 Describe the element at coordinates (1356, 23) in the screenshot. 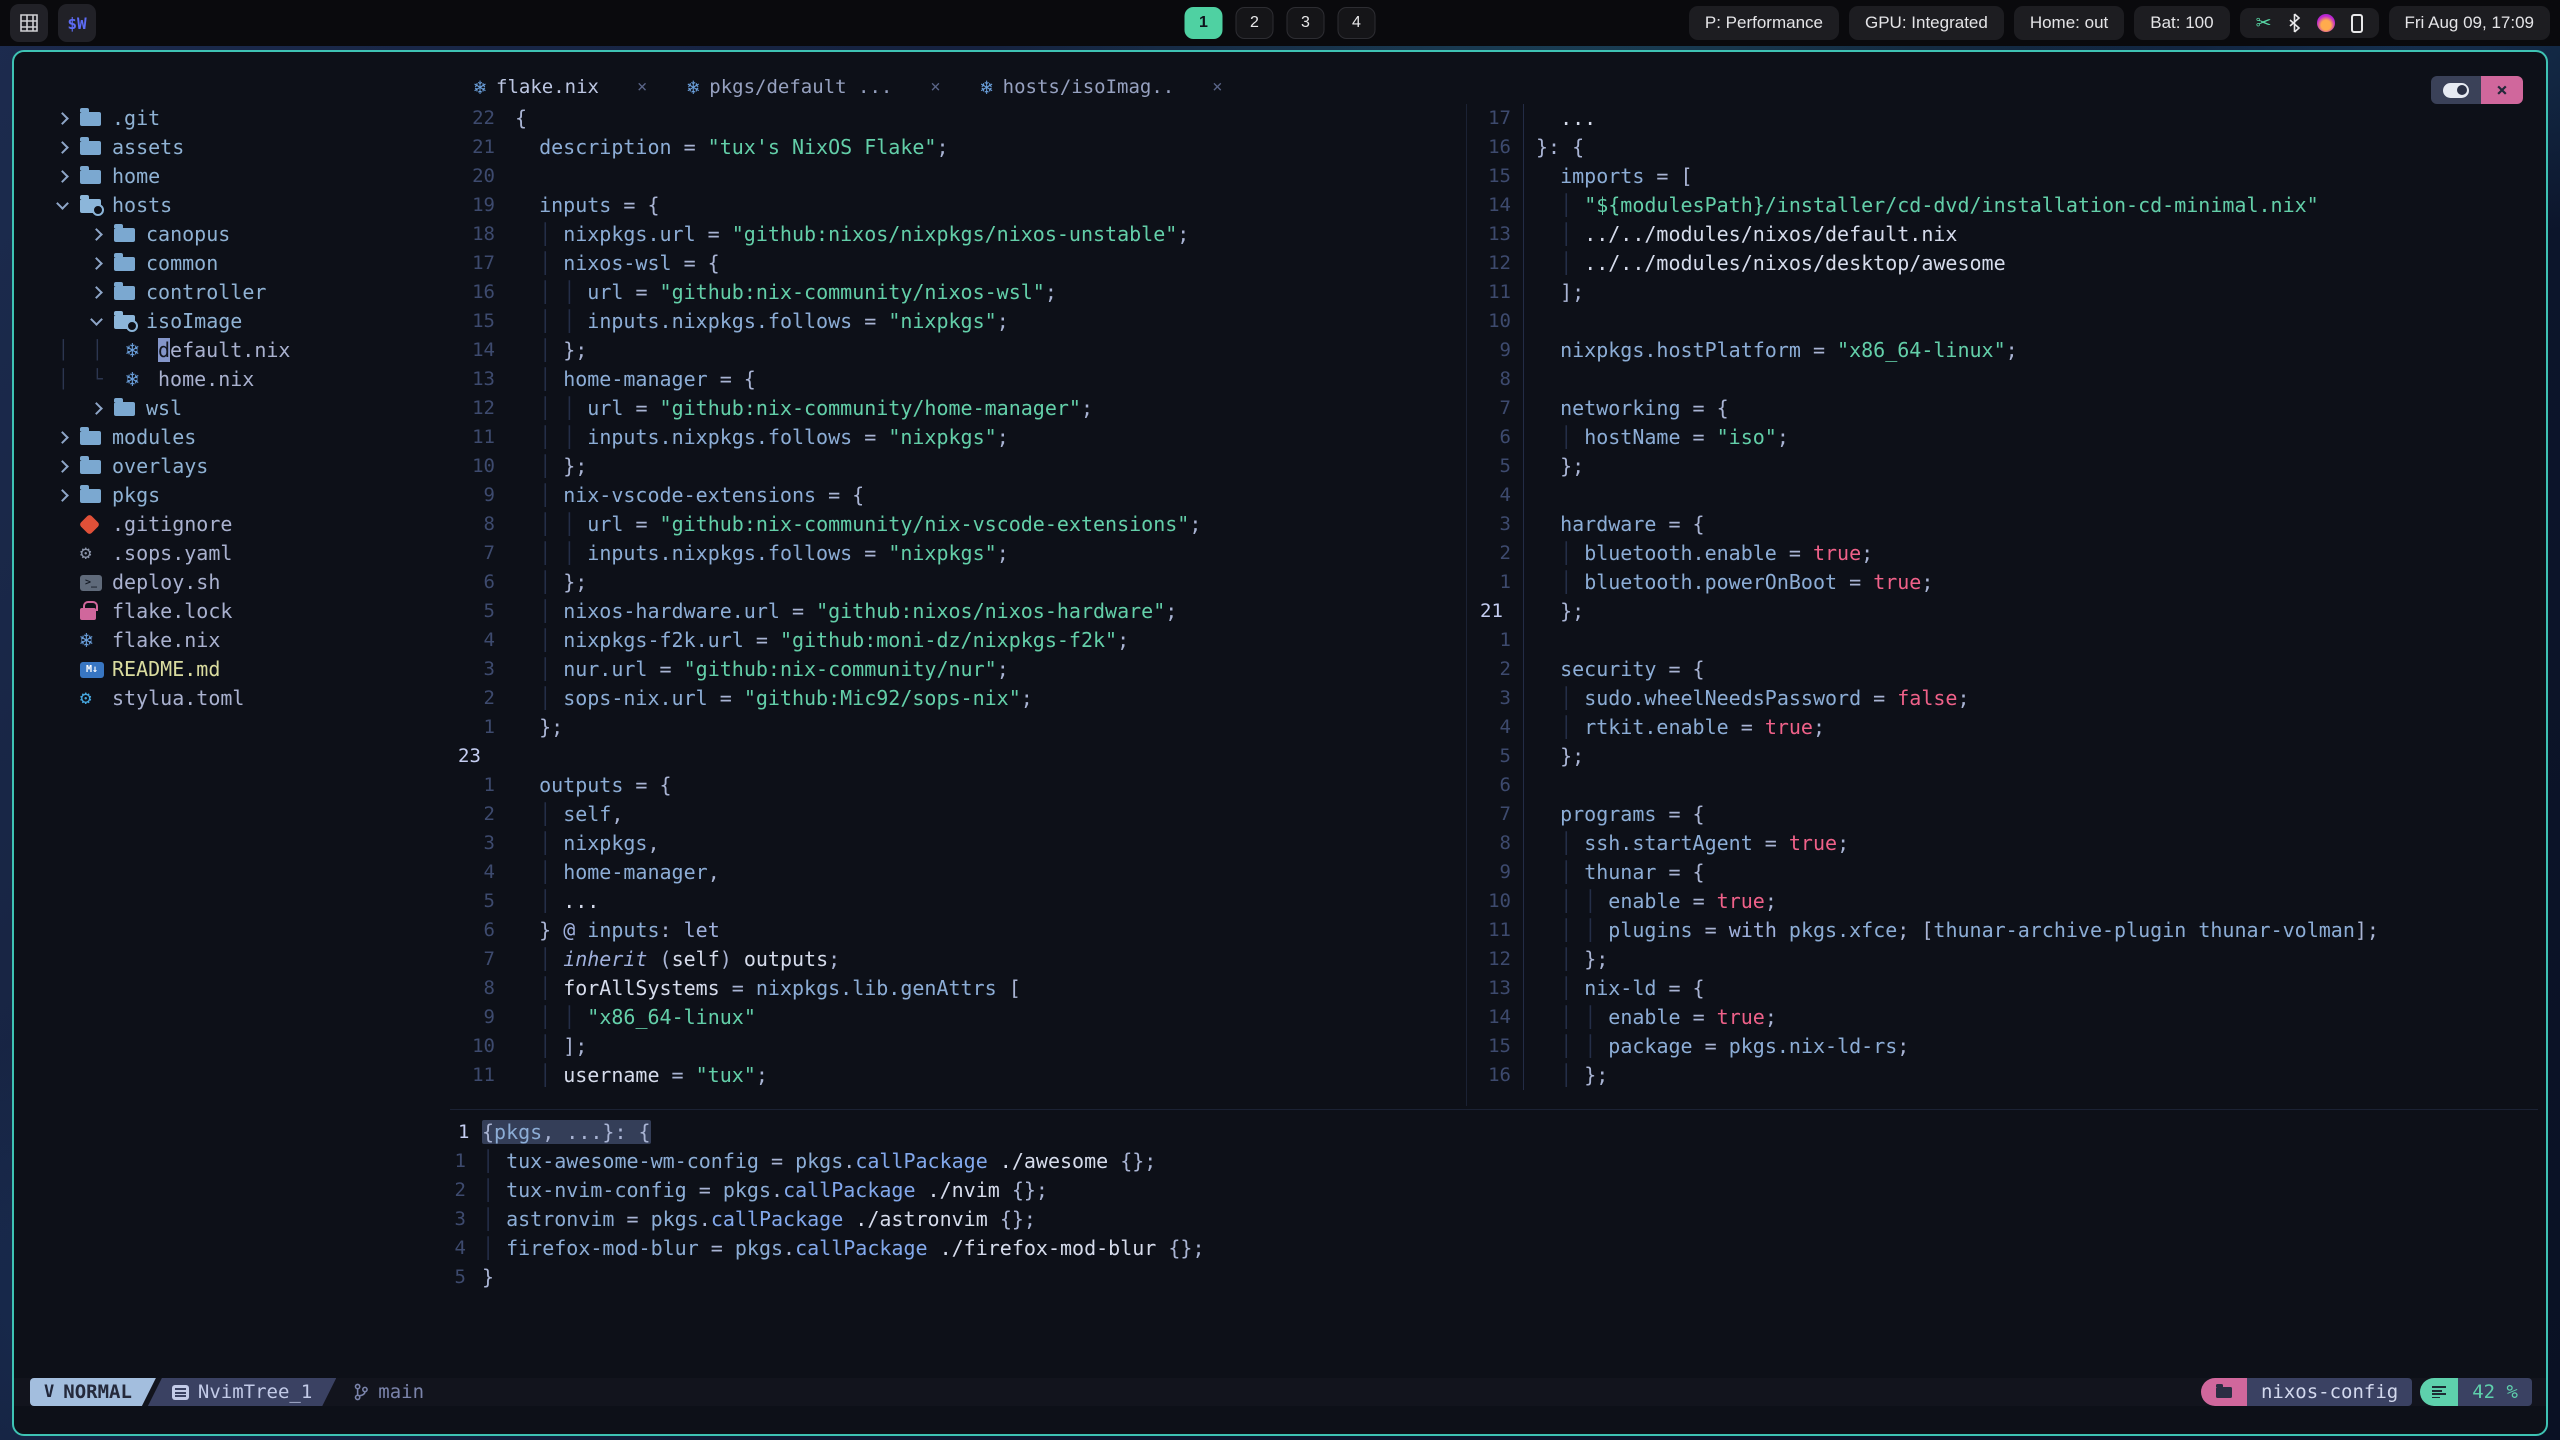

I see `workspace-4: 4` at that location.